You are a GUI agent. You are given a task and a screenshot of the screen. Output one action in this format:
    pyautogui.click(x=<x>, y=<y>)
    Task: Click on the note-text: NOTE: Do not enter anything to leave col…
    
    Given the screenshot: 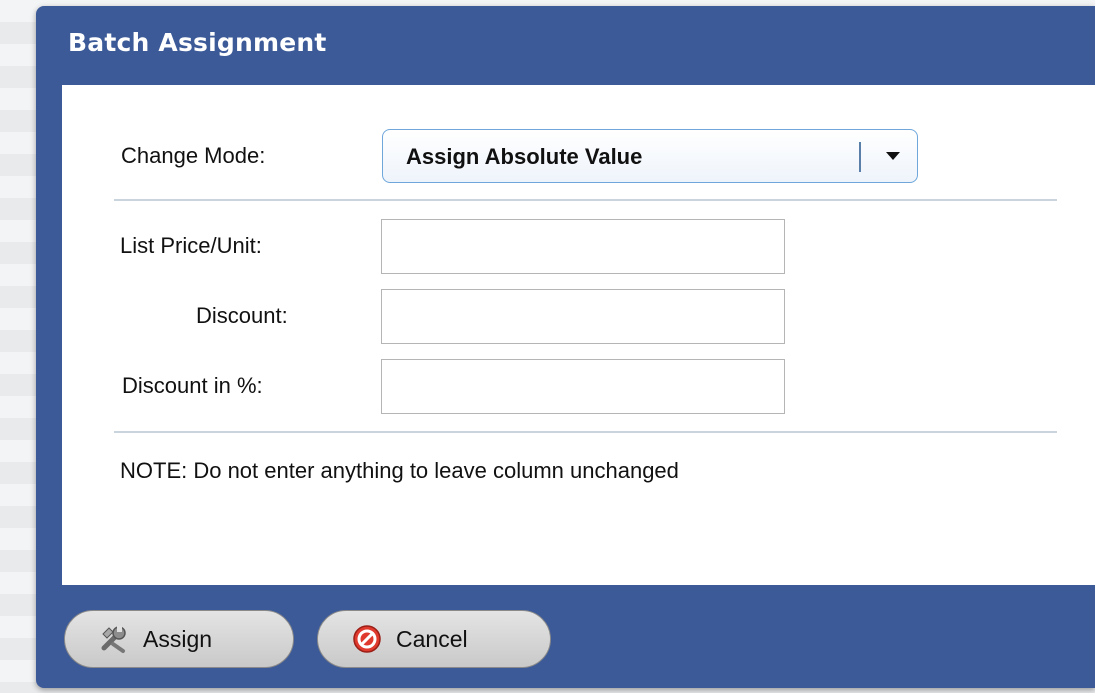 What is the action you would take?
    pyautogui.click(x=399, y=470)
    